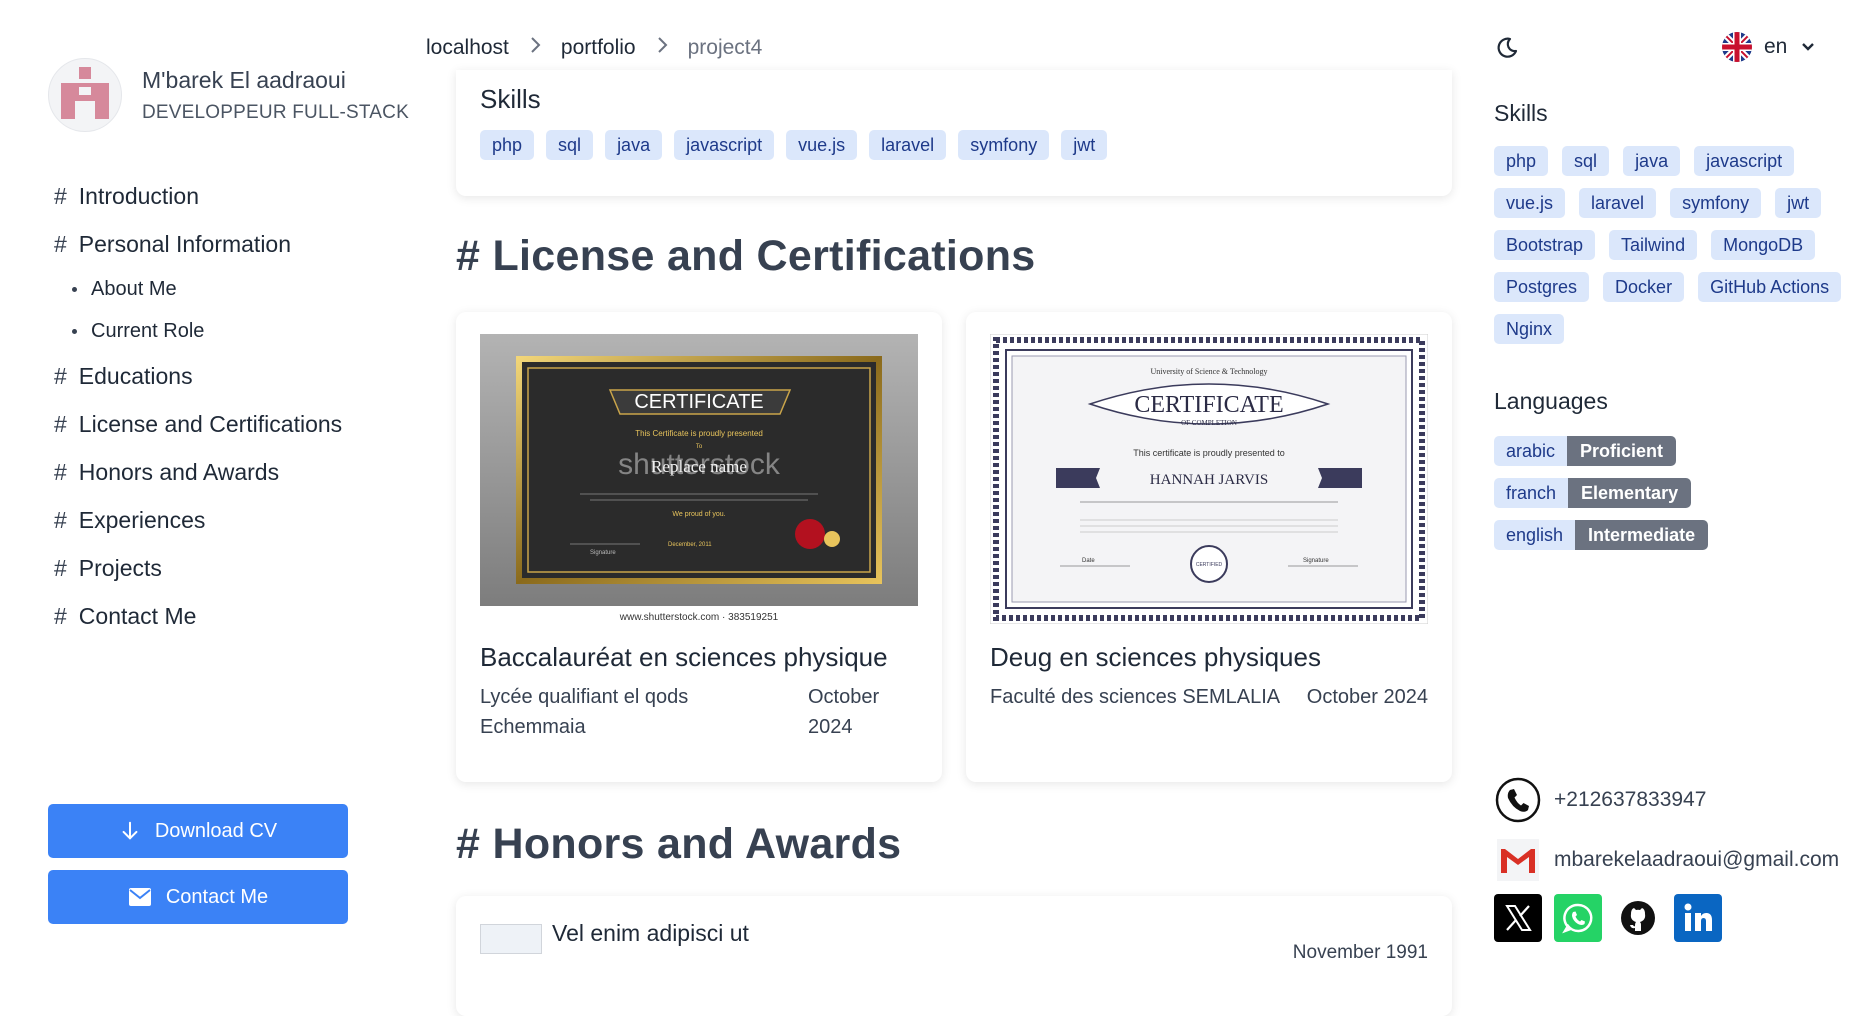 This screenshot has width=1857, height=1016. Describe the element at coordinates (698, 514) in the screenshot. I see `svg-text: We proud of you.` at that location.